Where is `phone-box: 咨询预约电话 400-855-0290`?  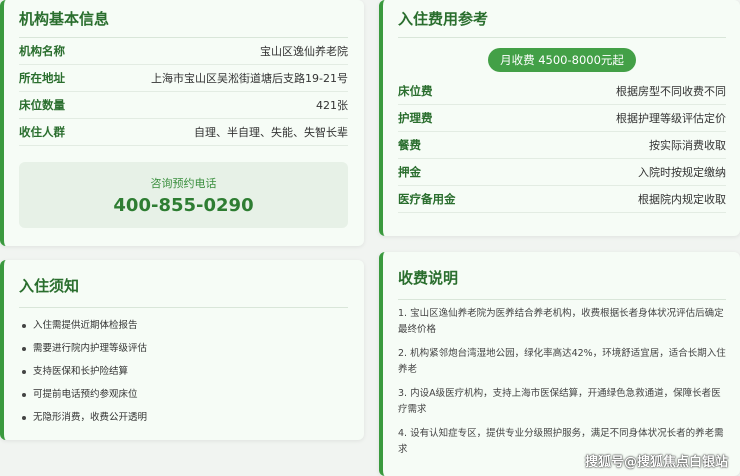 phone-box: 咨询预约电话 400-855-0290 is located at coordinates (183, 195).